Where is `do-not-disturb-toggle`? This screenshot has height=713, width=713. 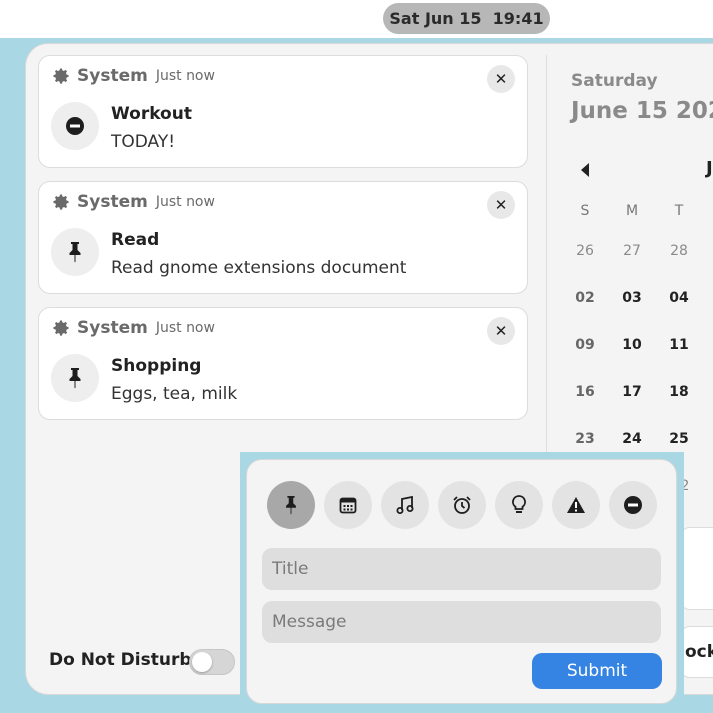 do-not-disturb-toggle is located at coordinates (212, 662).